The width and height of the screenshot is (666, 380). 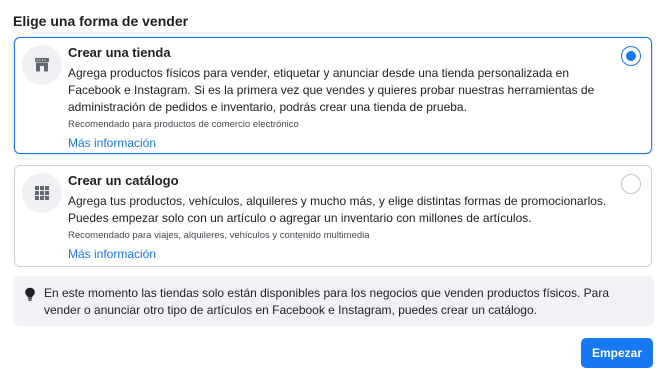 I want to click on grid-icon, so click(x=42, y=193).